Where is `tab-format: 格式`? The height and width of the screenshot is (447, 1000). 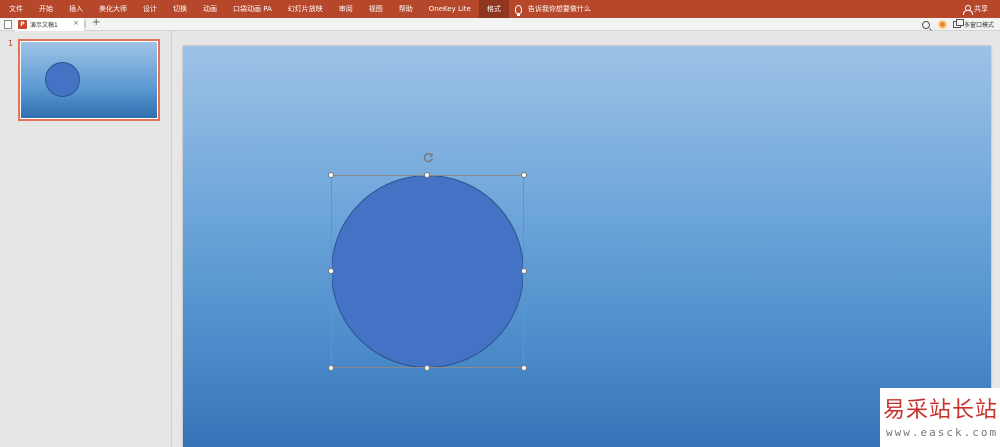 tab-format: 格式 is located at coordinates (493, 9).